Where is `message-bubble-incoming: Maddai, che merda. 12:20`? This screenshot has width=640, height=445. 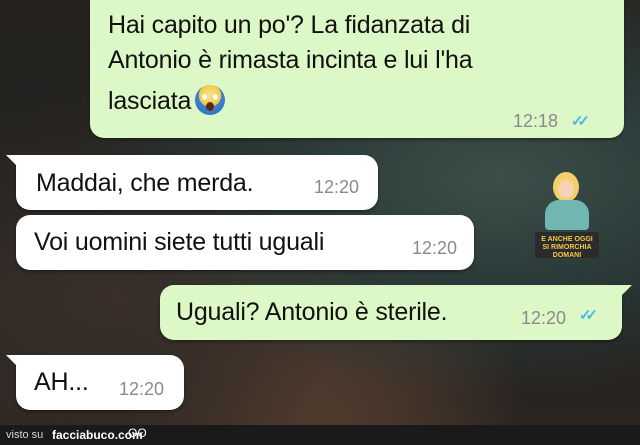
message-bubble-incoming: Maddai, che merda. 12:20 is located at coordinates (192, 182).